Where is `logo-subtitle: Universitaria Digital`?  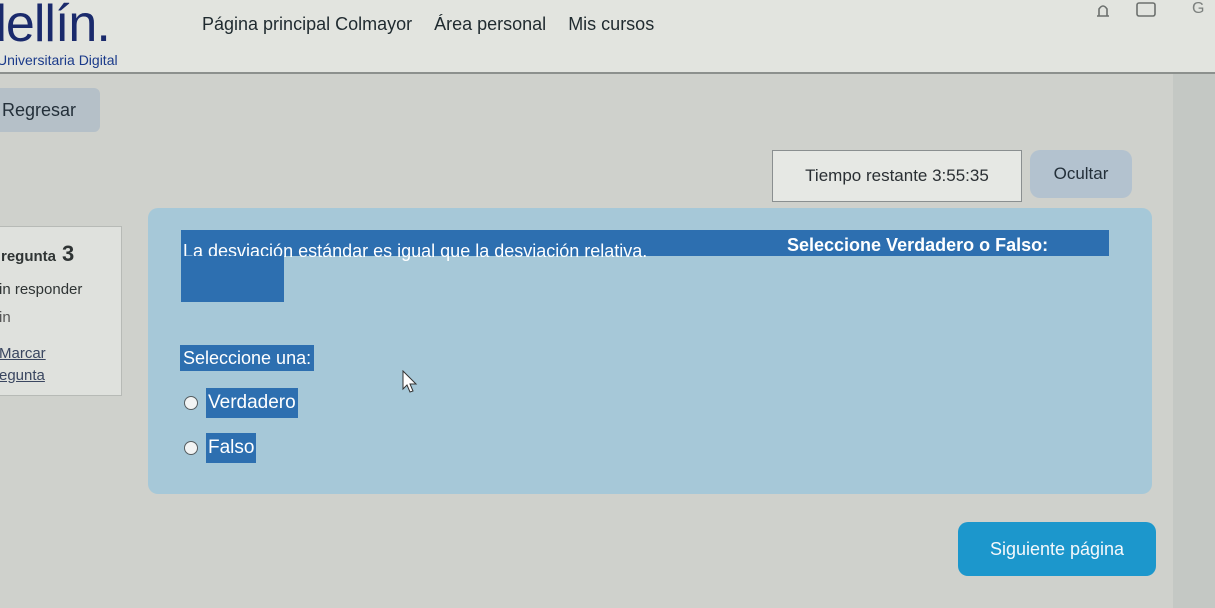
logo-subtitle: Universitaria Digital is located at coordinates (59, 60).